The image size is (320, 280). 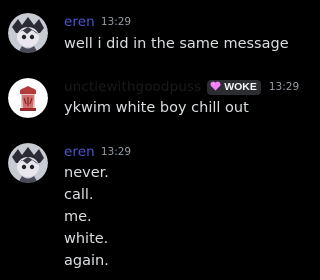 I want to click on message-header: unctiewithgoodpuss WOKE 13:29, so click(x=181, y=87).